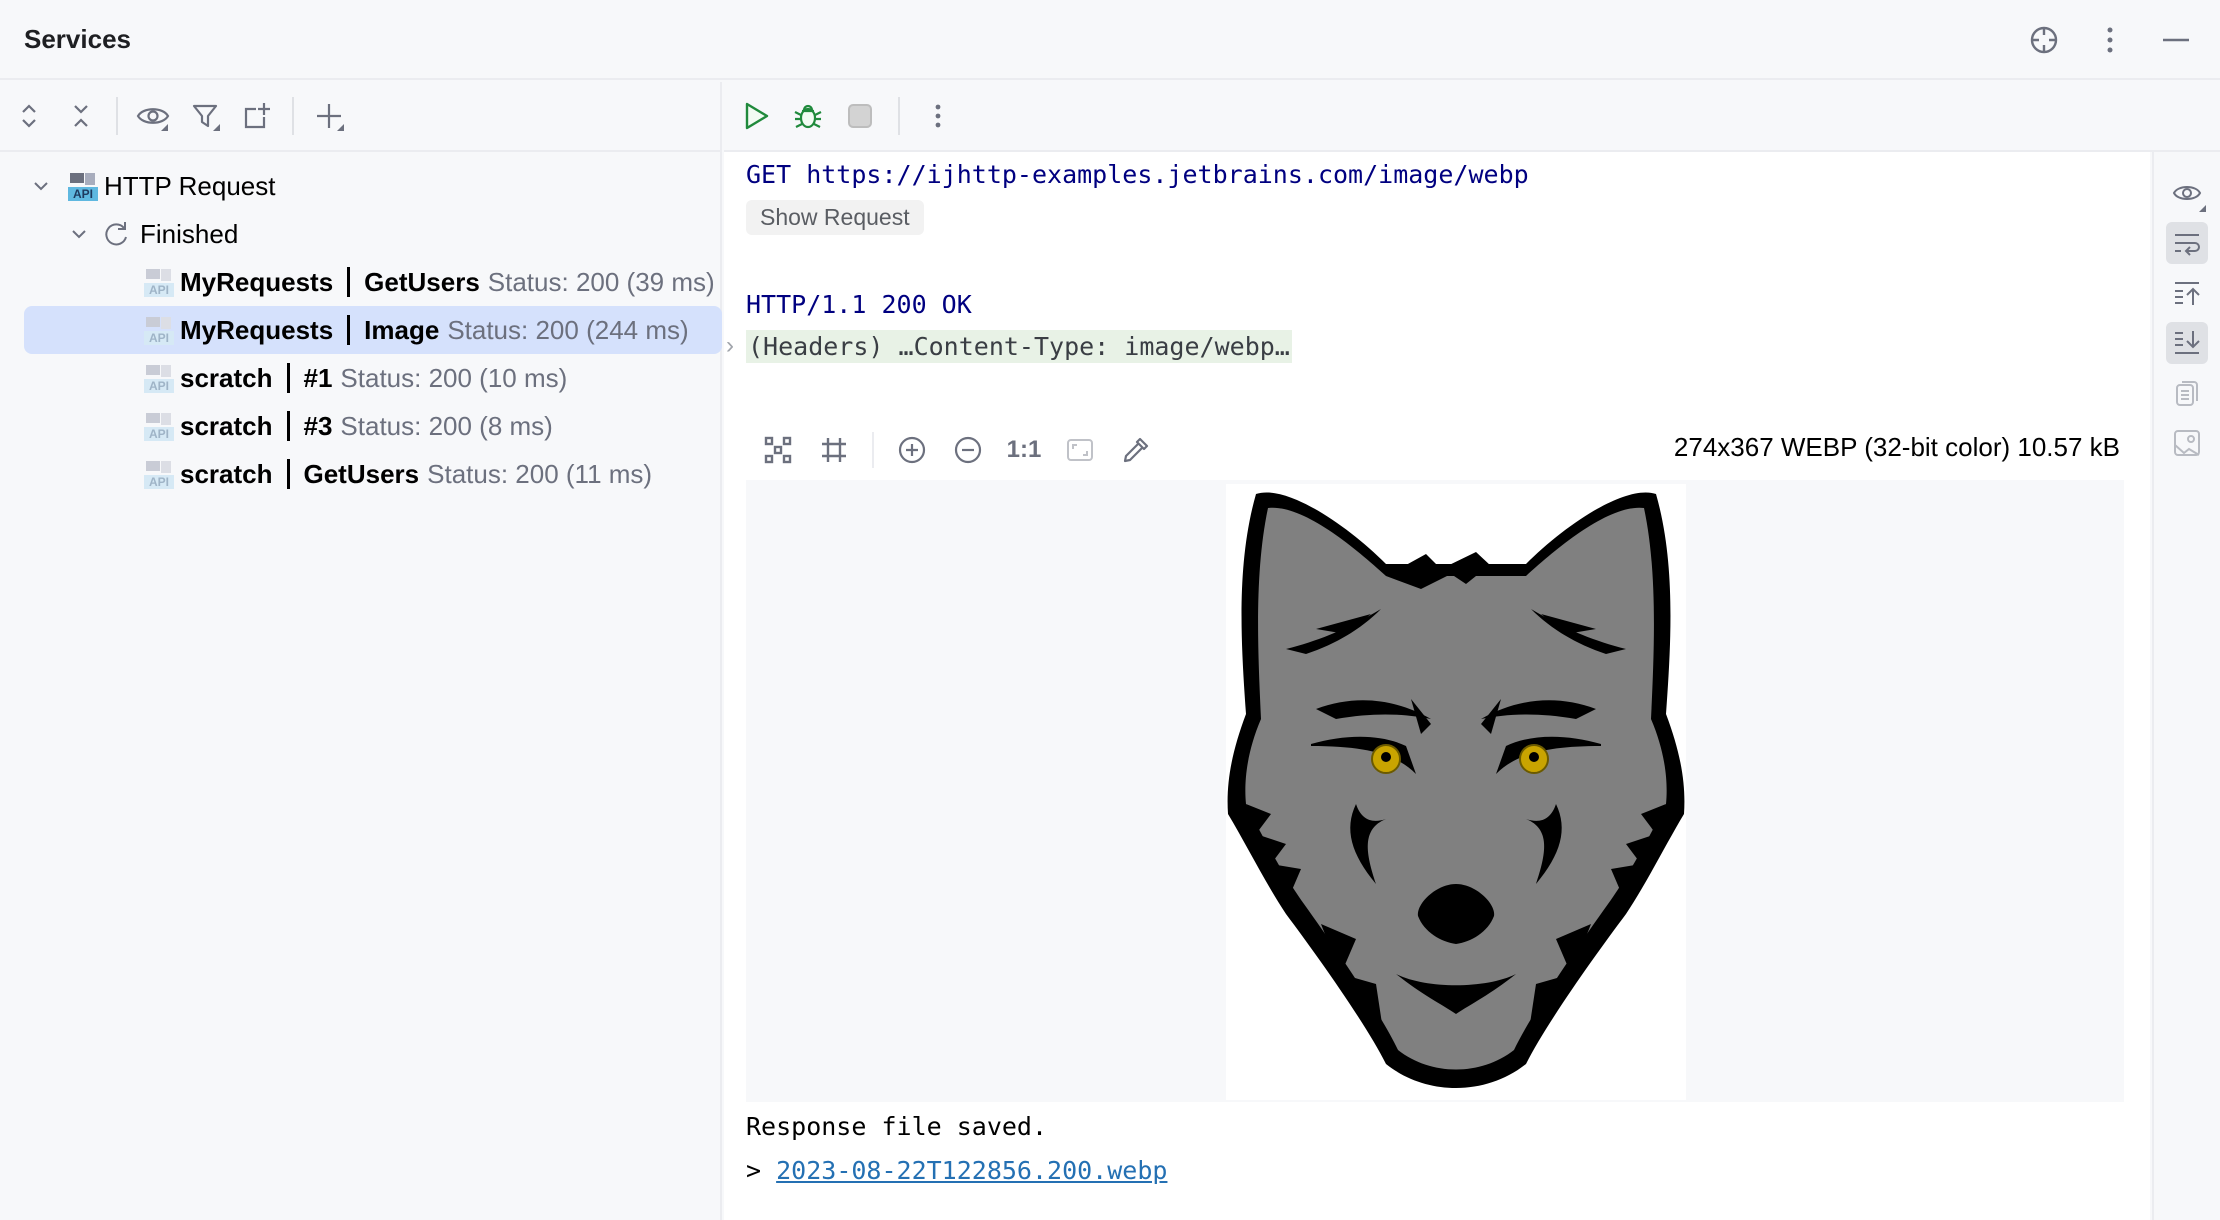 The image size is (2220, 1220). Describe the element at coordinates (2187, 193) in the screenshot. I see `view-icon` at that location.